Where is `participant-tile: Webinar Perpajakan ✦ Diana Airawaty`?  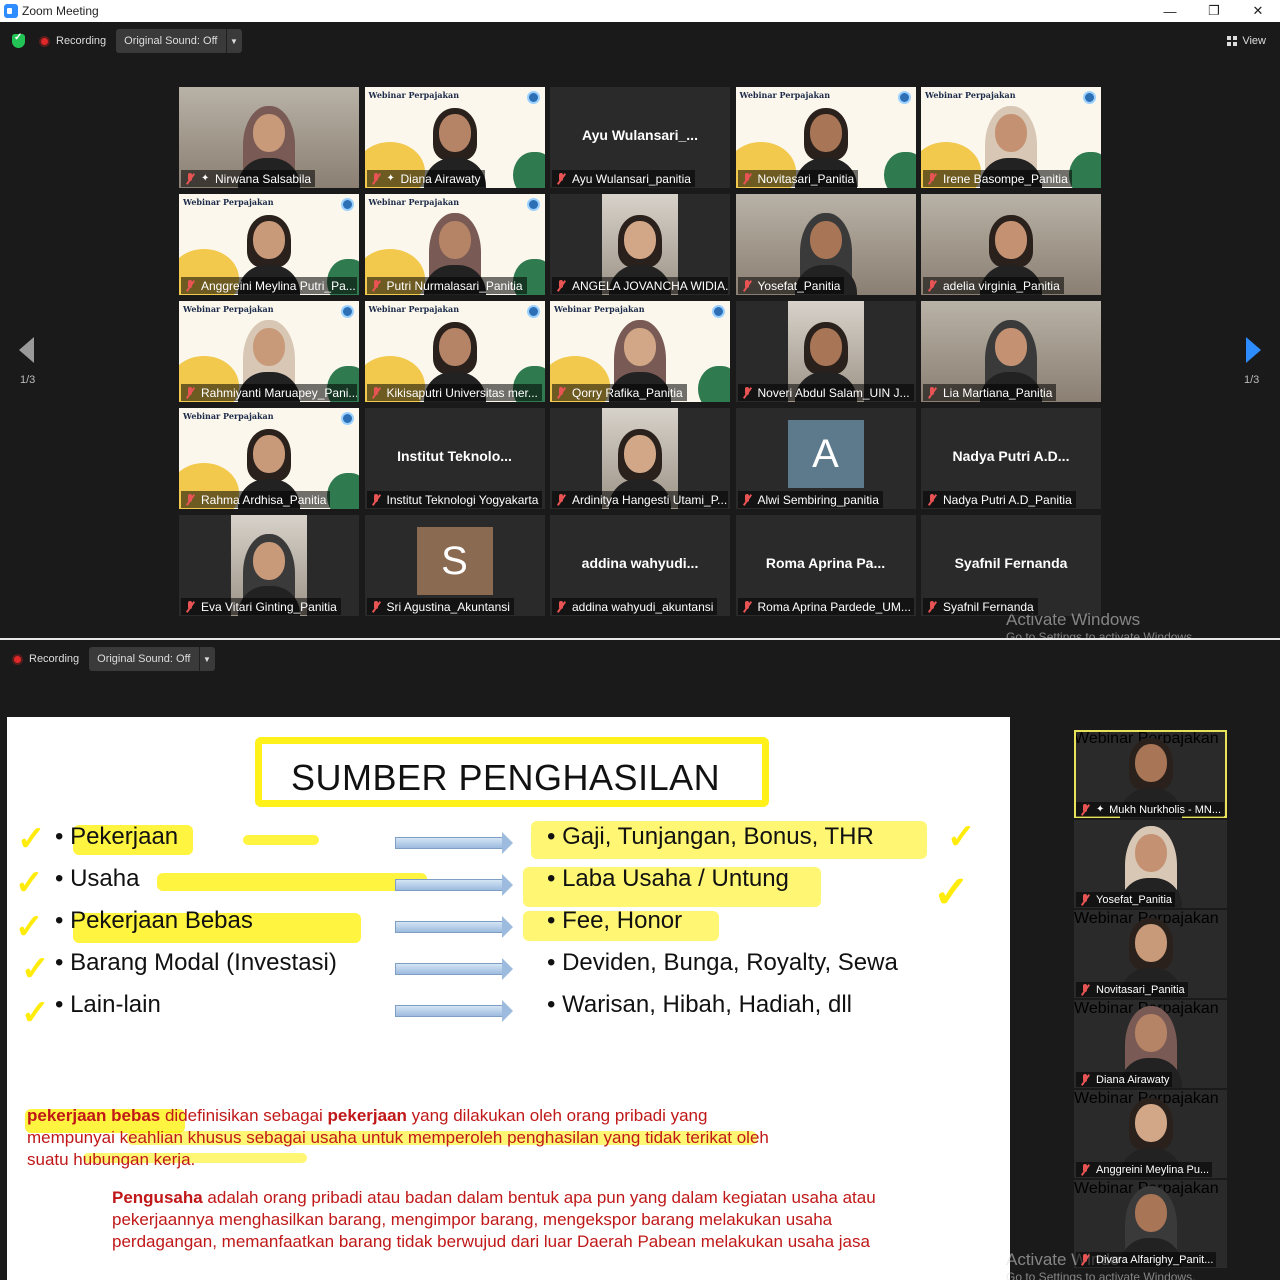
participant-tile: Webinar Perpajakan ✦ Diana Airawaty is located at coordinates (454, 137).